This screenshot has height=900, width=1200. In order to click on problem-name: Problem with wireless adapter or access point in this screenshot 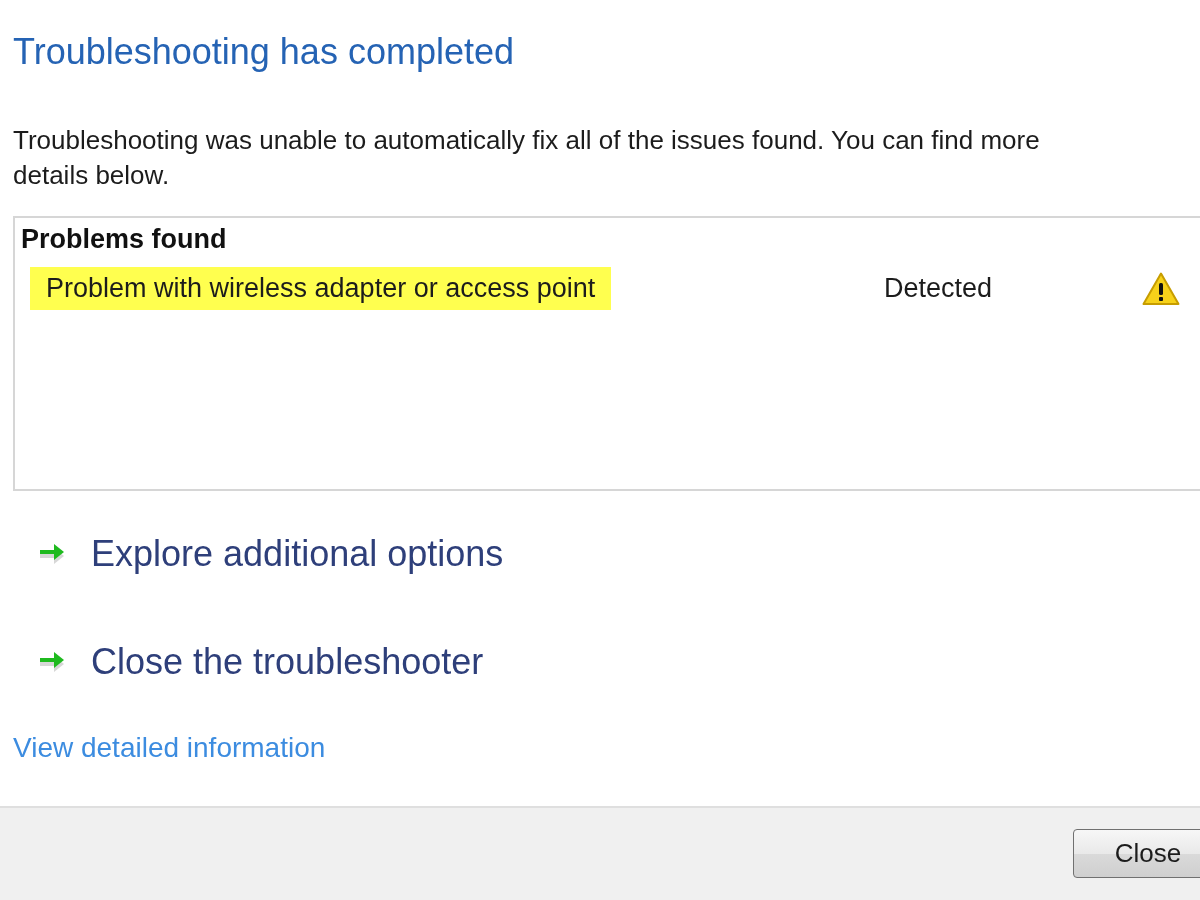, I will do `click(321, 288)`.